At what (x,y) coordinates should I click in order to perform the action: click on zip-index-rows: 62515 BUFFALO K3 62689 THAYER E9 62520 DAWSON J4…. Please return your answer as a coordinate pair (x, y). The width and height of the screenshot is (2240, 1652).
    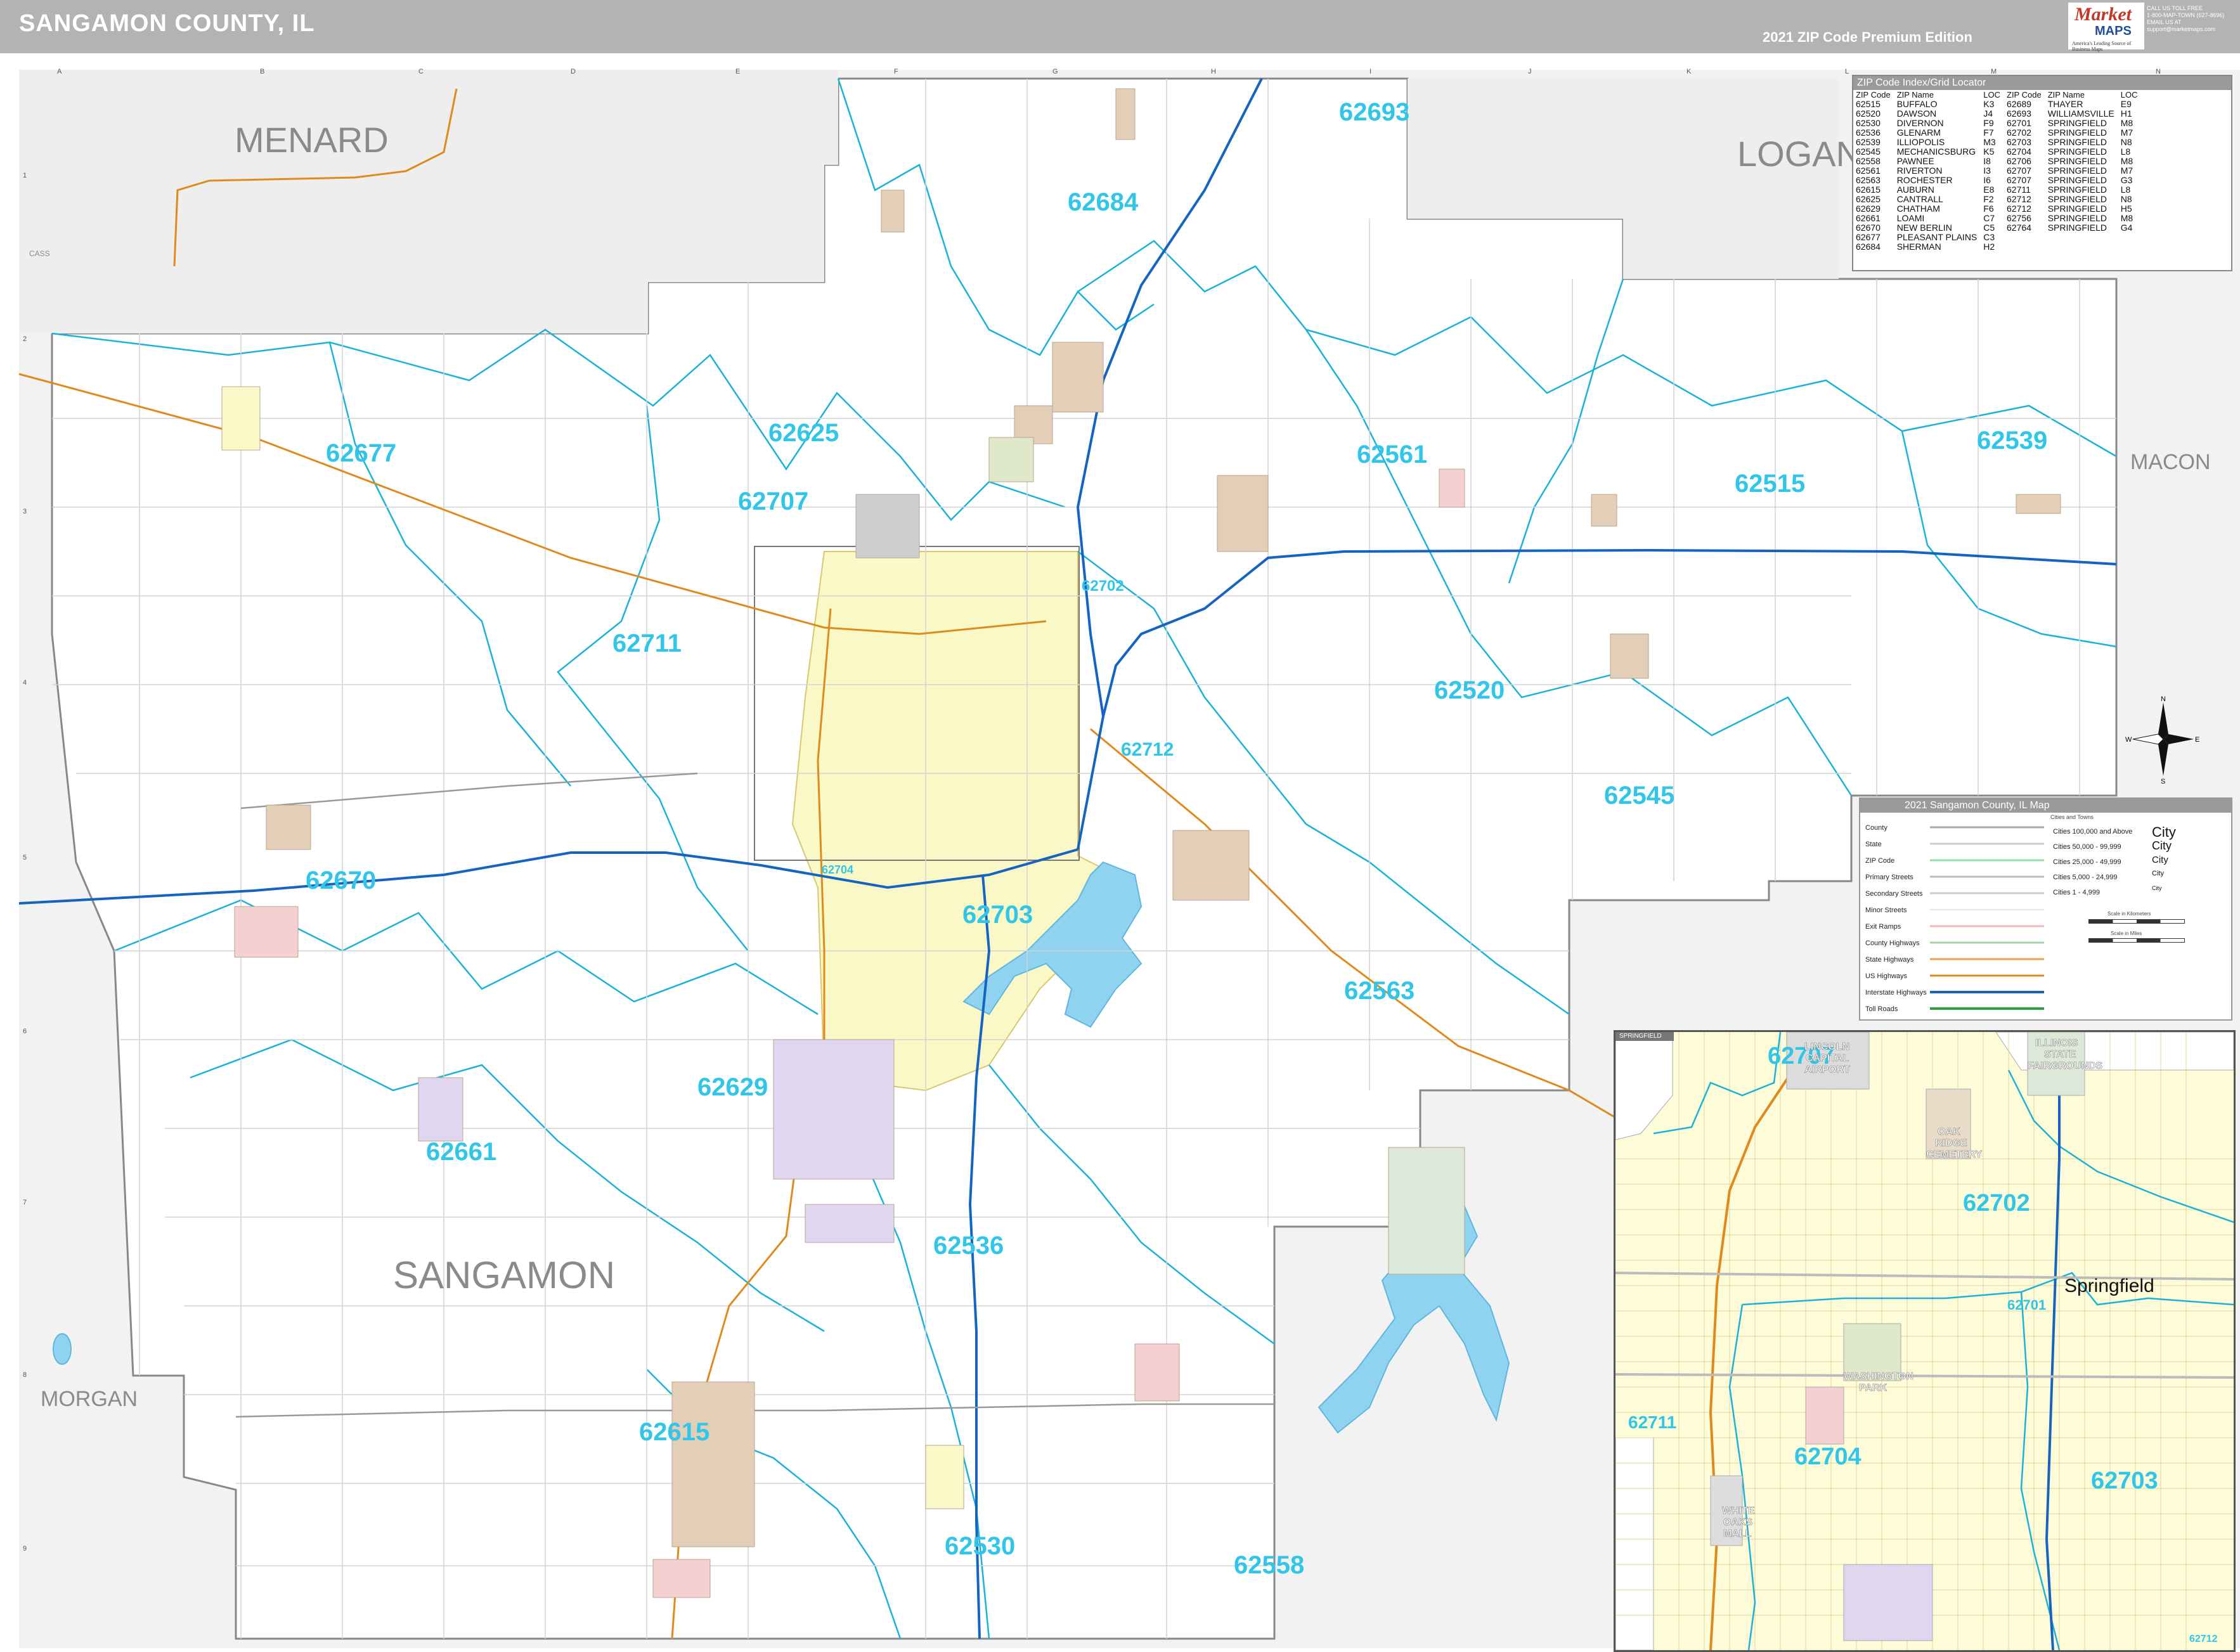
    Looking at the image, I should click on (2000, 176).